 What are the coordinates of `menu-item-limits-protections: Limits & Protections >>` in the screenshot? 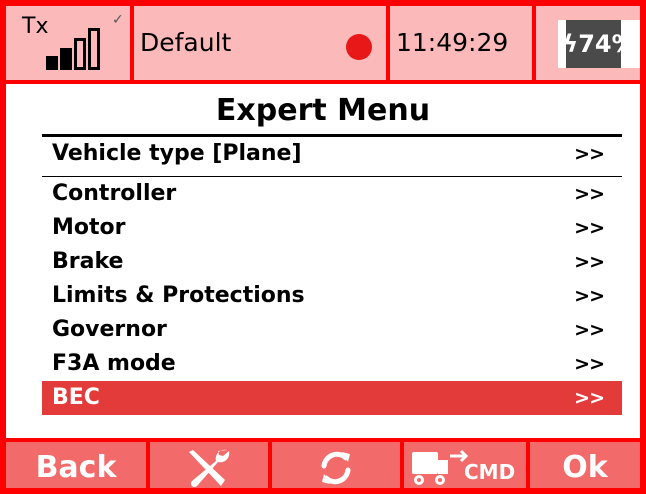 It's located at (332, 296).